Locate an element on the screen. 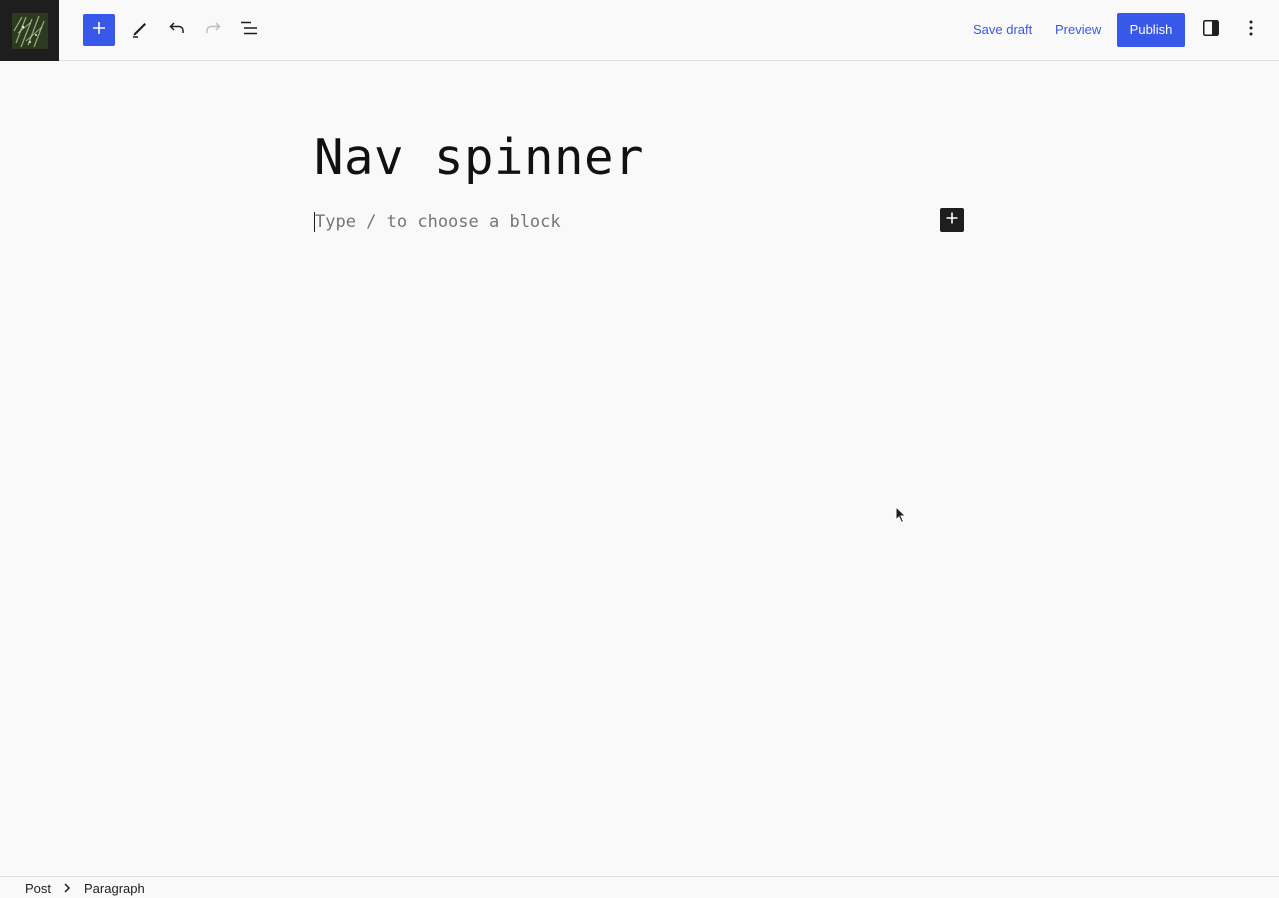  sidebar-icon is located at coordinates (1211, 30).